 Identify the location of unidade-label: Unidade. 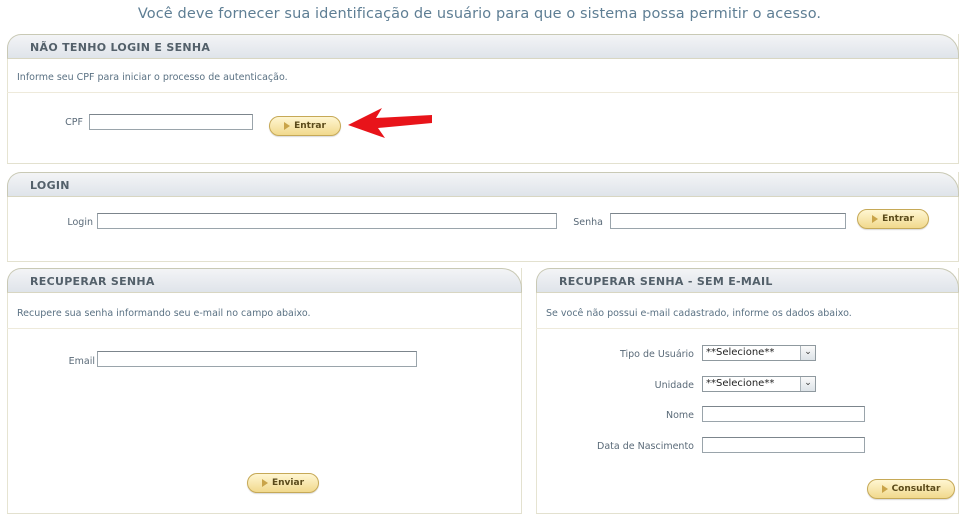
(674, 385).